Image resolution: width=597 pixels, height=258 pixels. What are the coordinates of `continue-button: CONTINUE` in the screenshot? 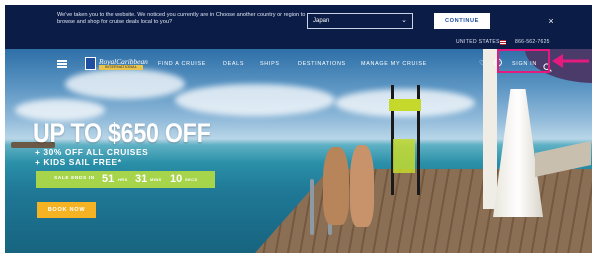 It's located at (462, 21).